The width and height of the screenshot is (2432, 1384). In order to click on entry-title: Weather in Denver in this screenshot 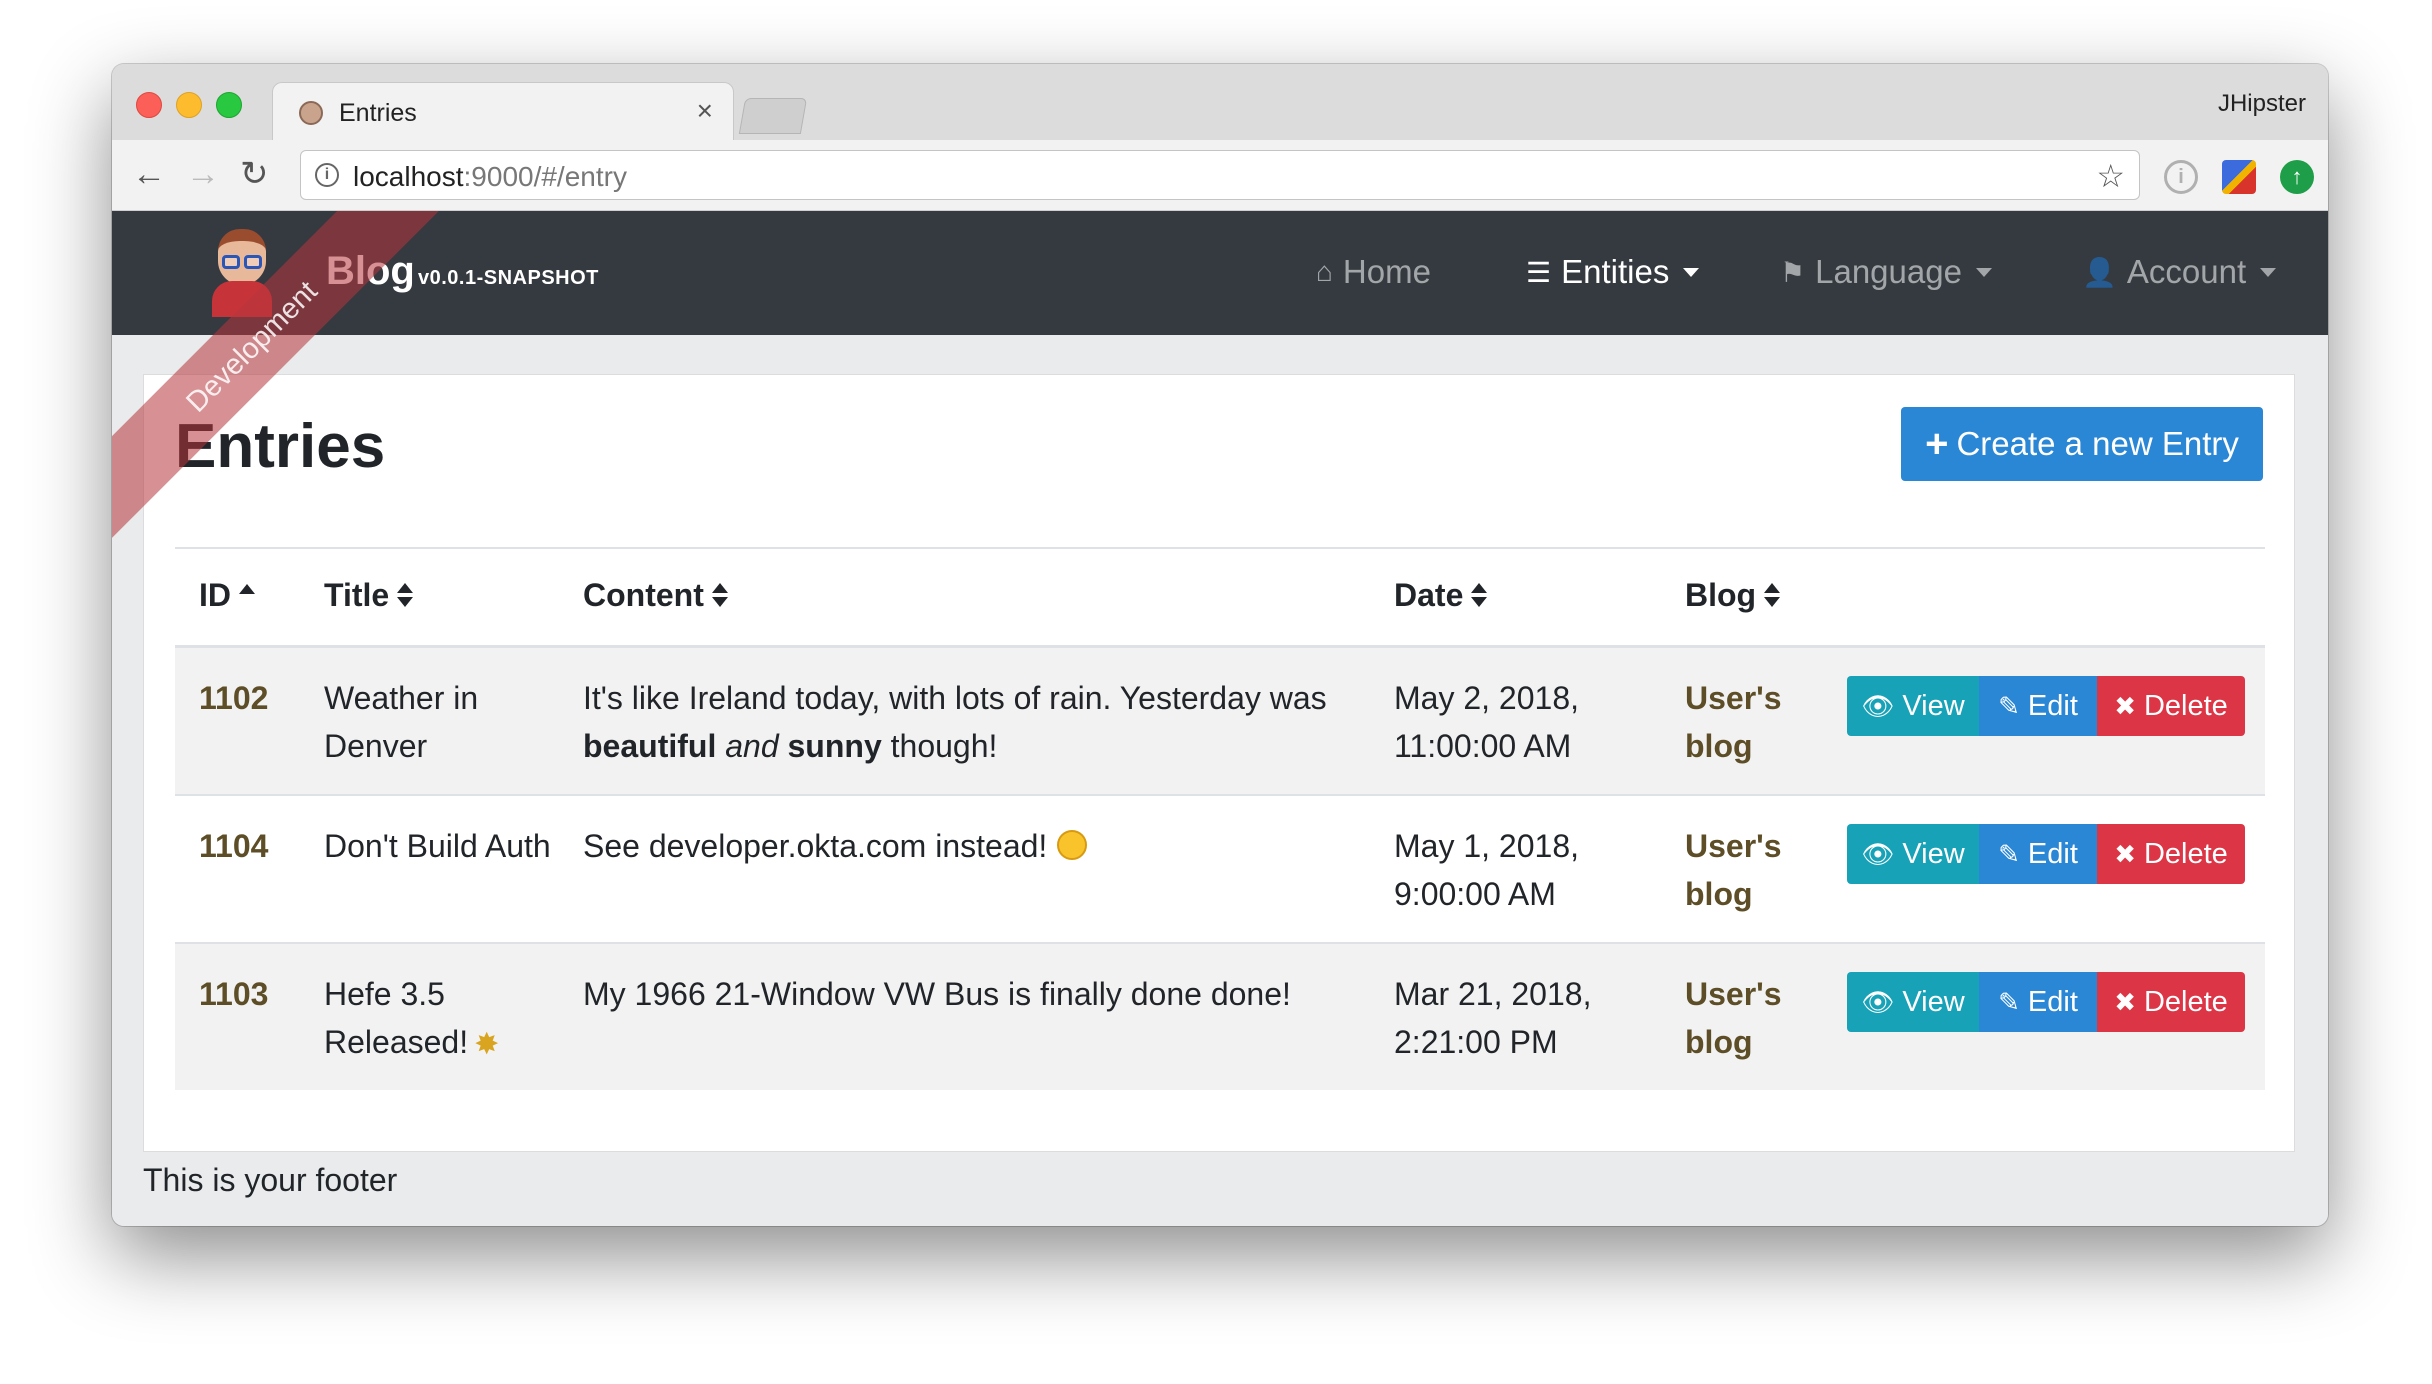, I will do `click(401, 722)`.